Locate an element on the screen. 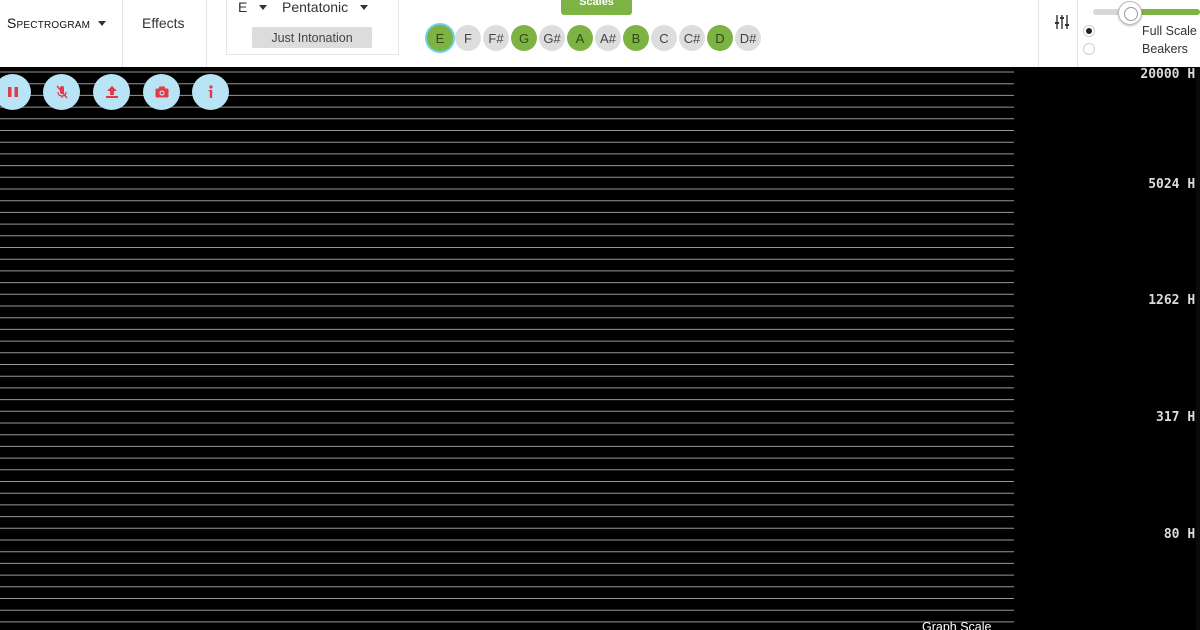 The image size is (1200, 630). note-button: E is located at coordinates (440, 38).